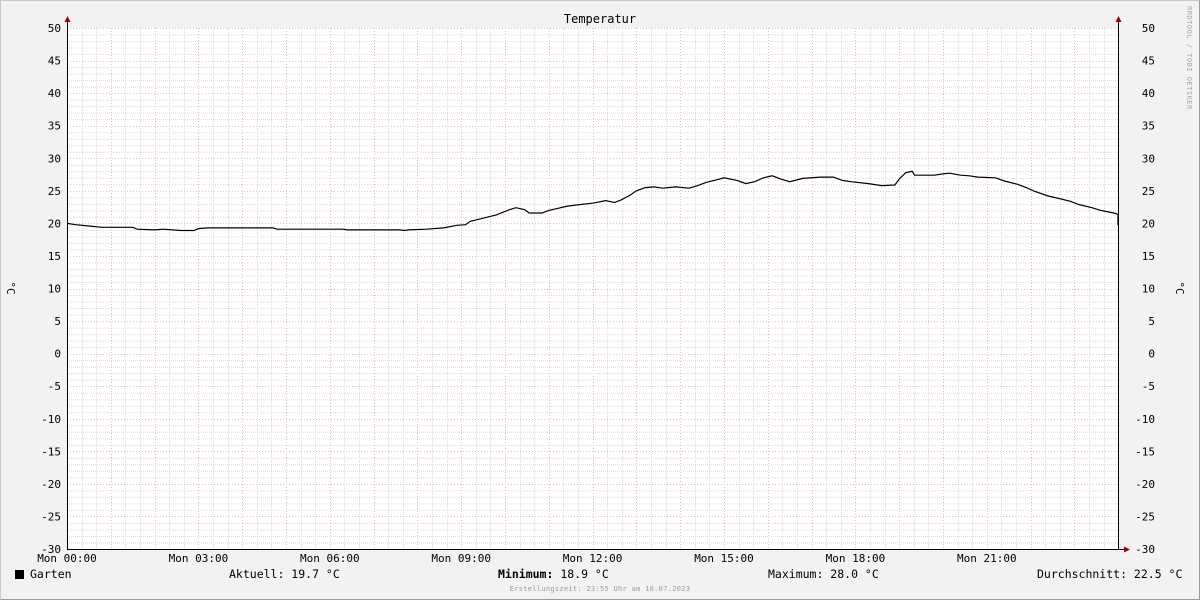 The height and width of the screenshot is (600, 1200). What do you see at coordinates (1110, 574) in the screenshot?
I see `legend-average: Durchschnitt: 22.5 °C` at bounding box center [1110, 574].